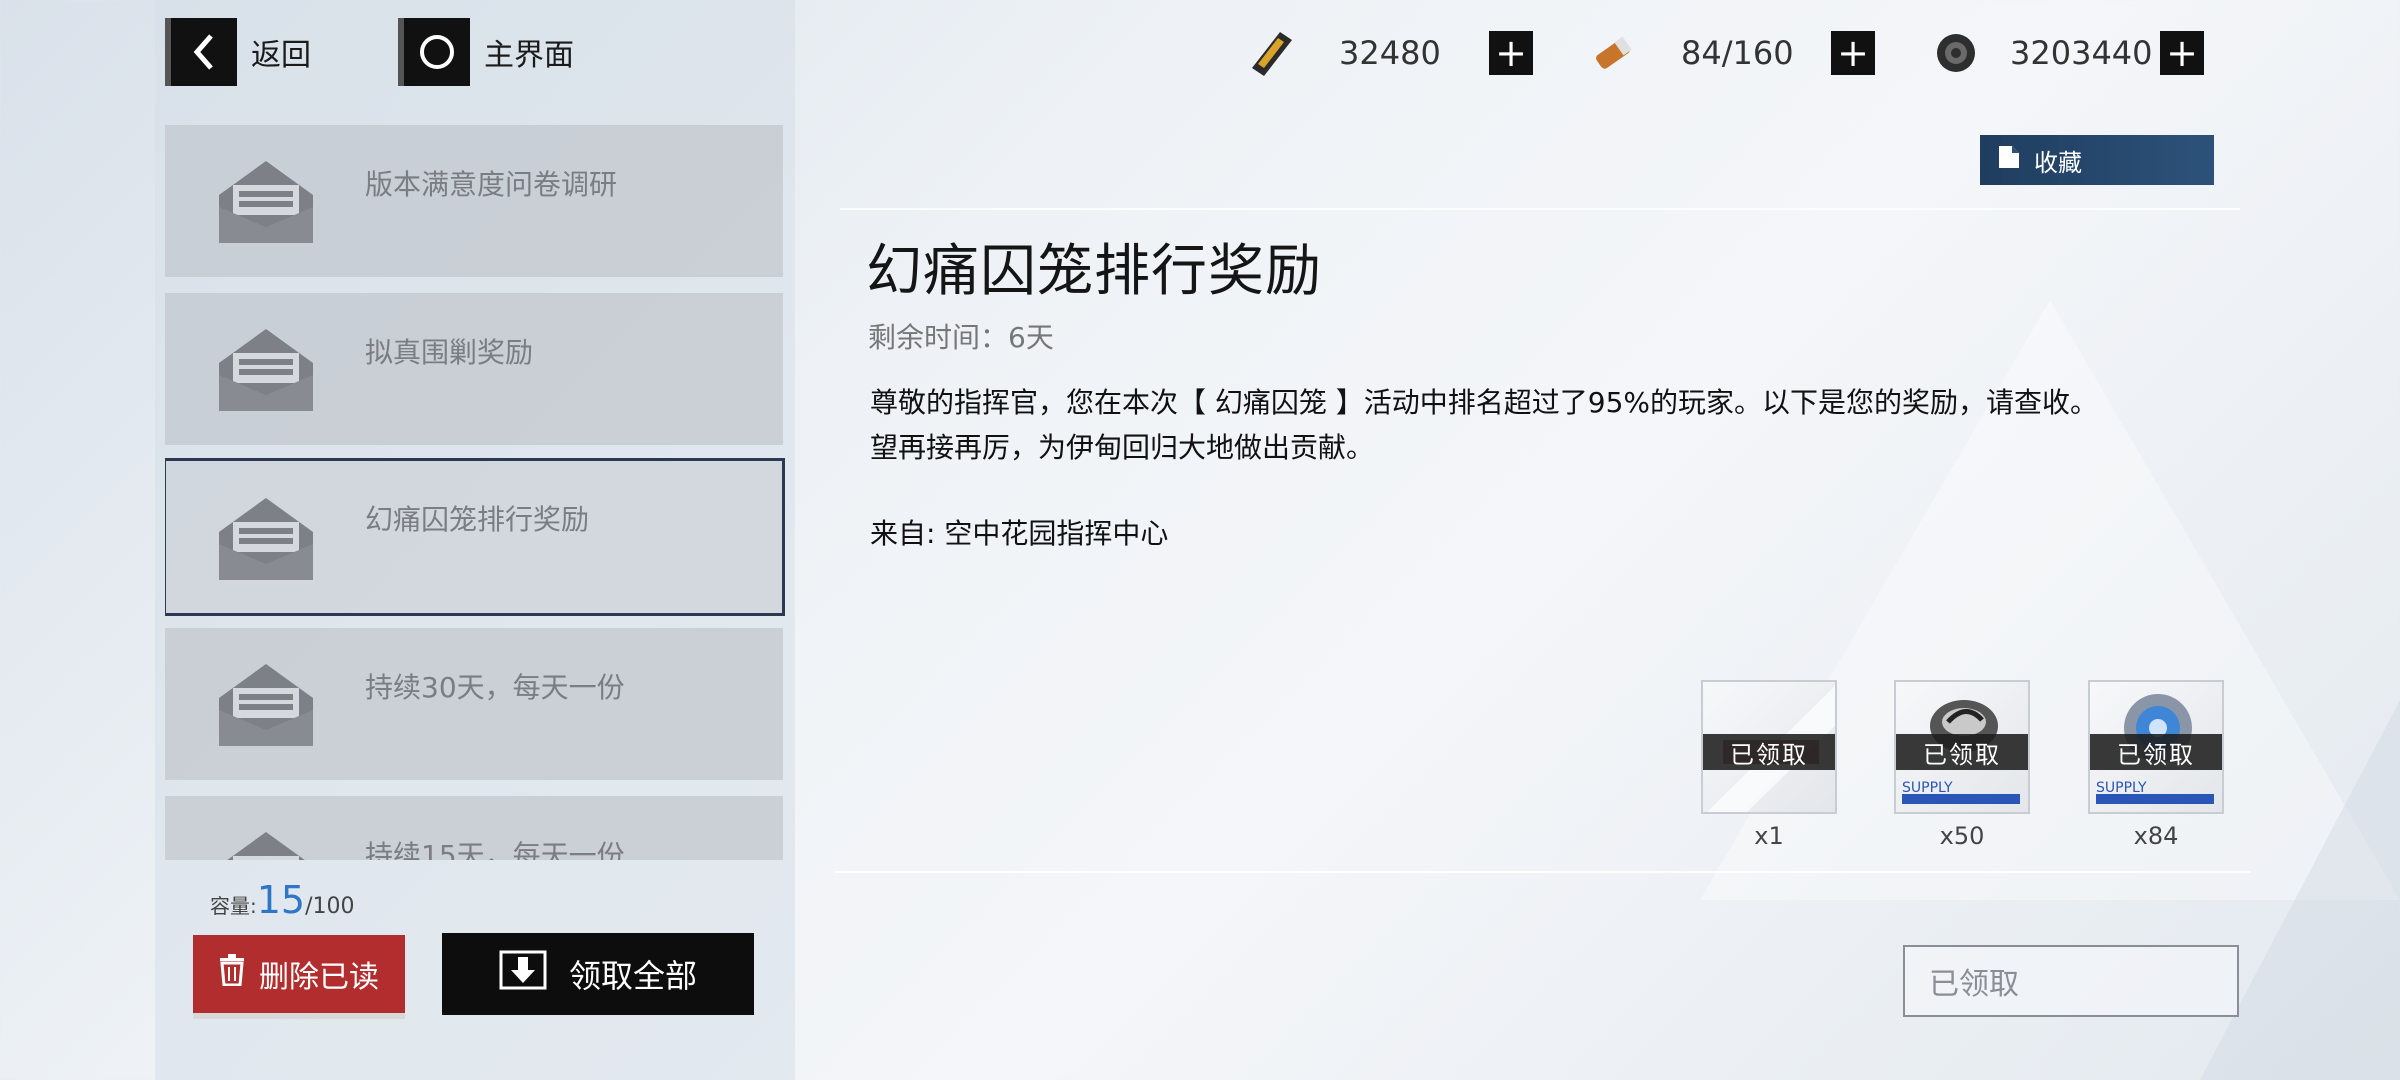 The height and width of the screenshot is (1080, 2400). I want to click on stamina-capsule-icon, so click(1613, 53).